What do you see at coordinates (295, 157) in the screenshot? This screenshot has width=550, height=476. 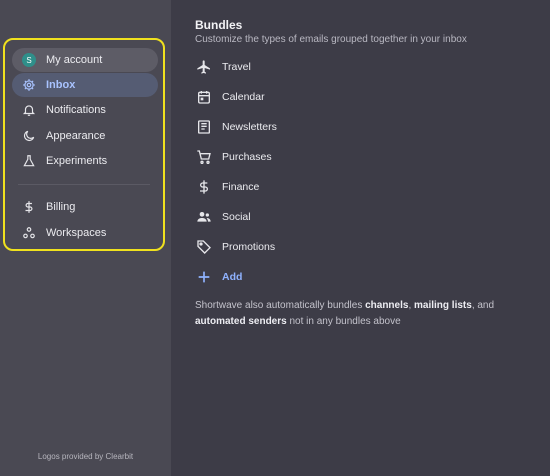 I see `bundle-purchases: Purchases` at bounding box center [295, 157].